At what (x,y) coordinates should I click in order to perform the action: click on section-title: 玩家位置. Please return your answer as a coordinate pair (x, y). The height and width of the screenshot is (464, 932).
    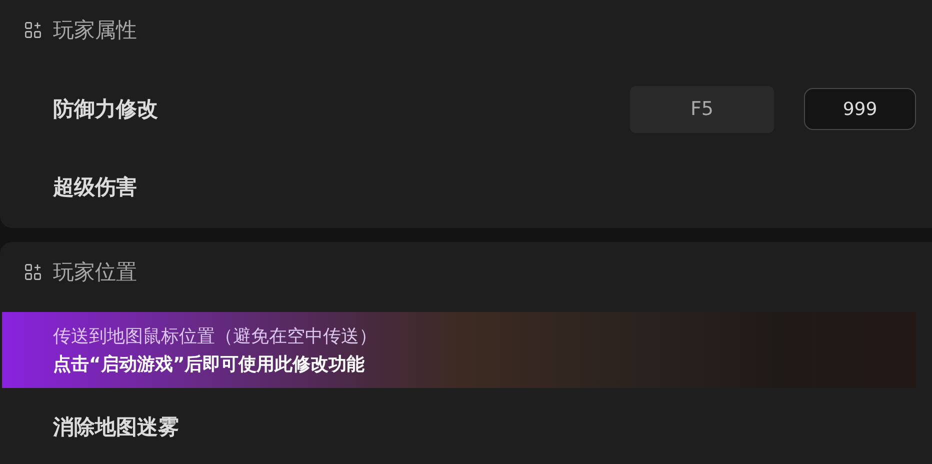
    Looking at the image, I should click on (95, 272).